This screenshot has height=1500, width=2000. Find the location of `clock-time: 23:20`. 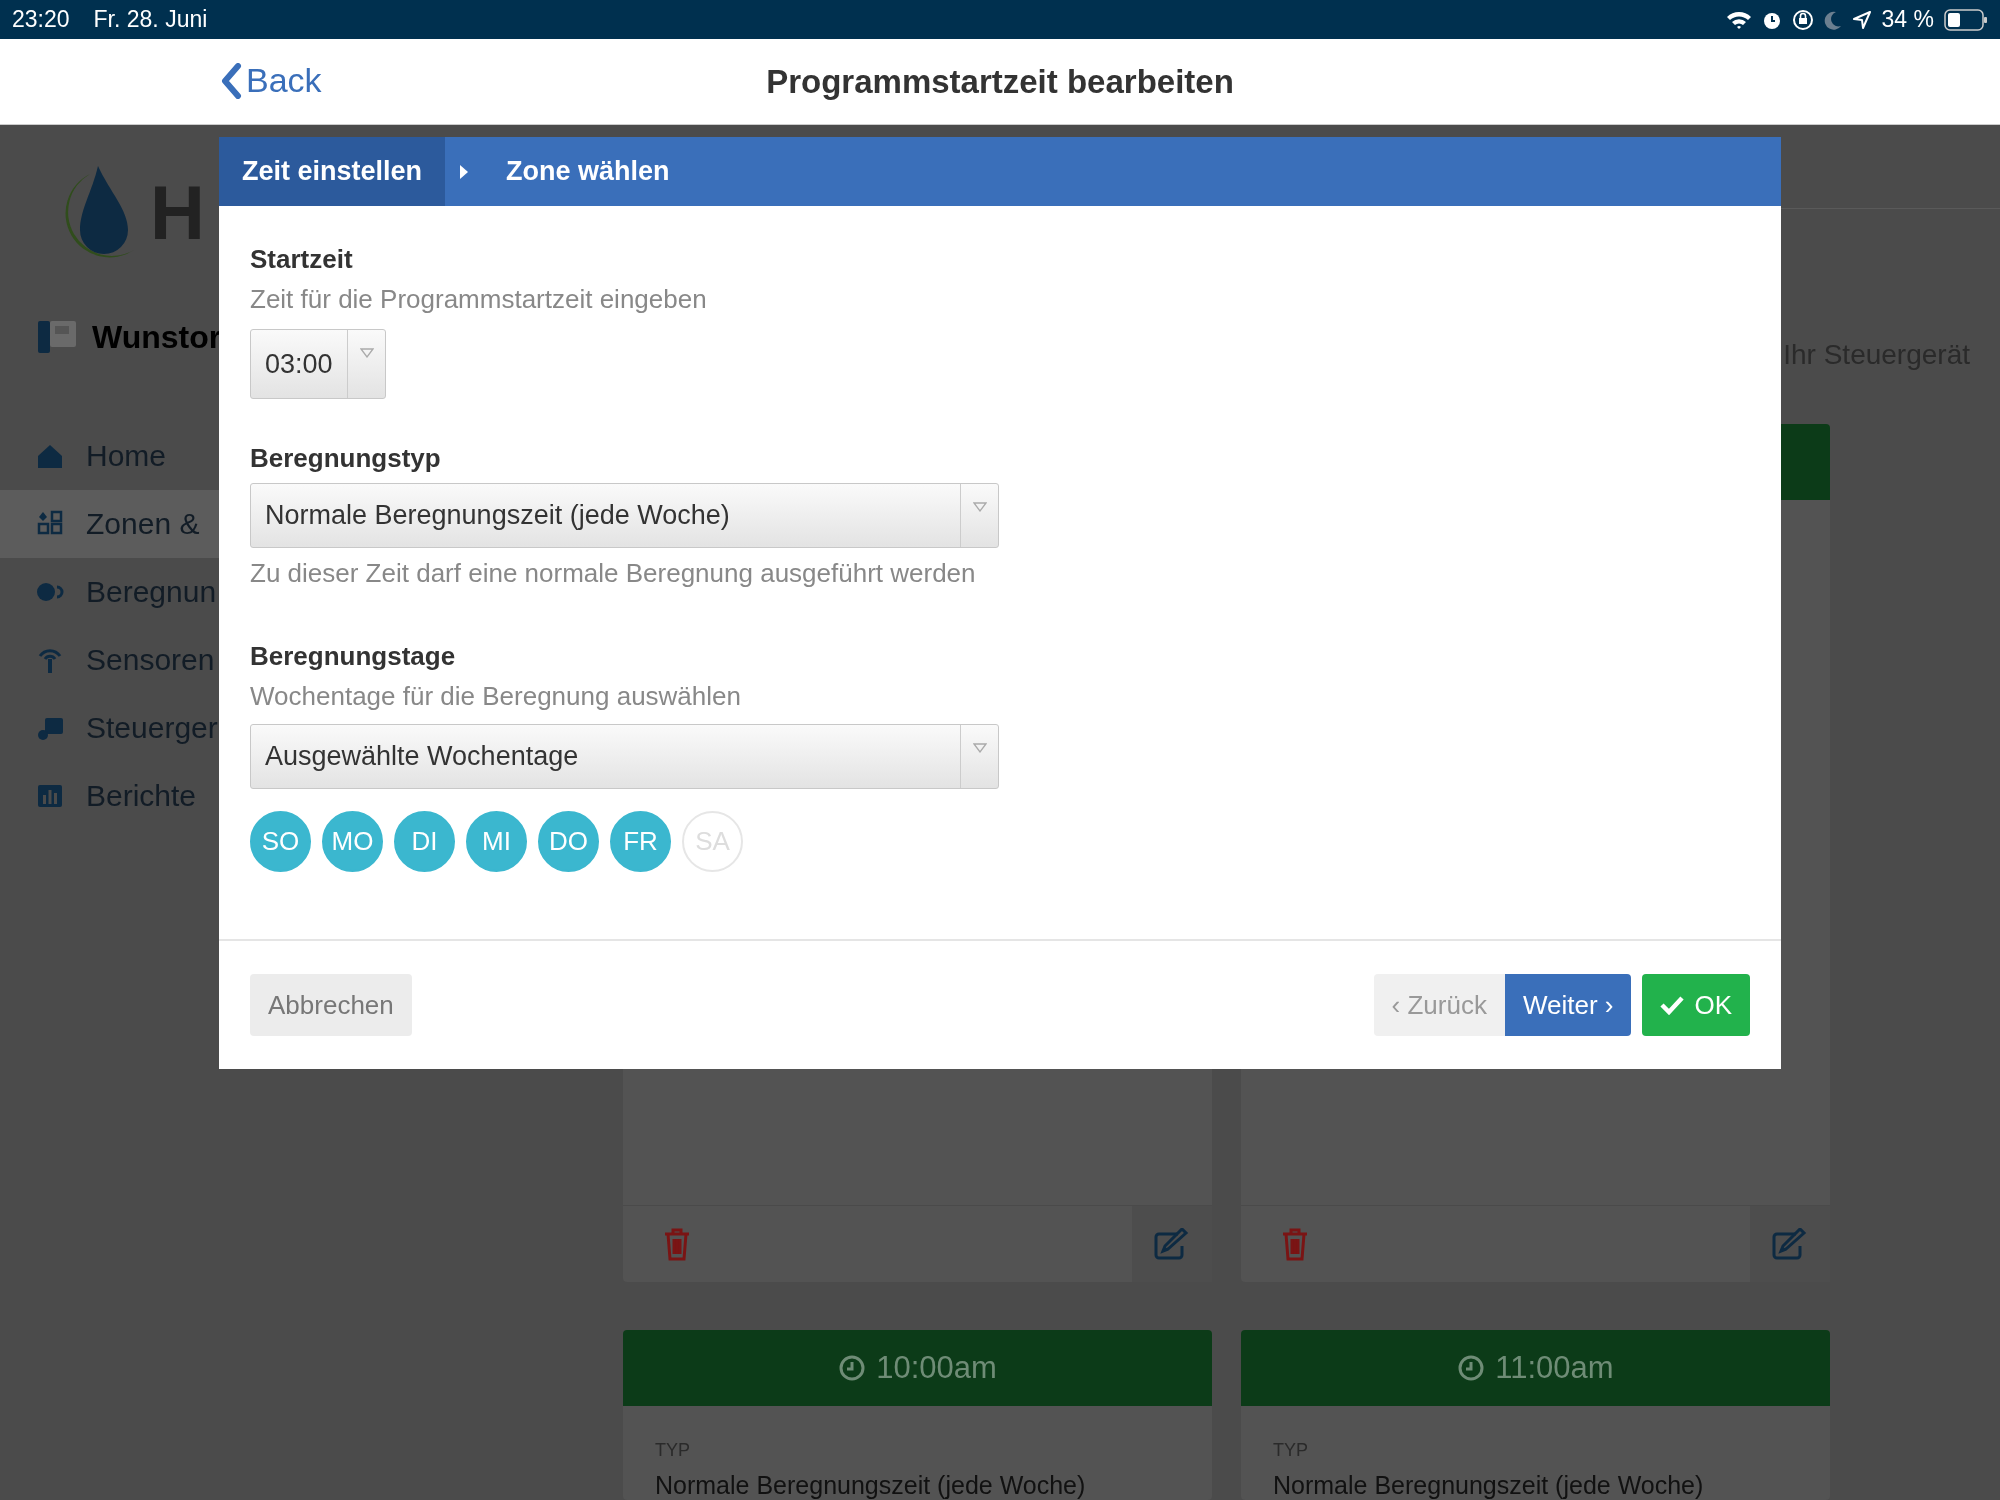

clock-time: 23:20 is located at coordinates (41, 19).